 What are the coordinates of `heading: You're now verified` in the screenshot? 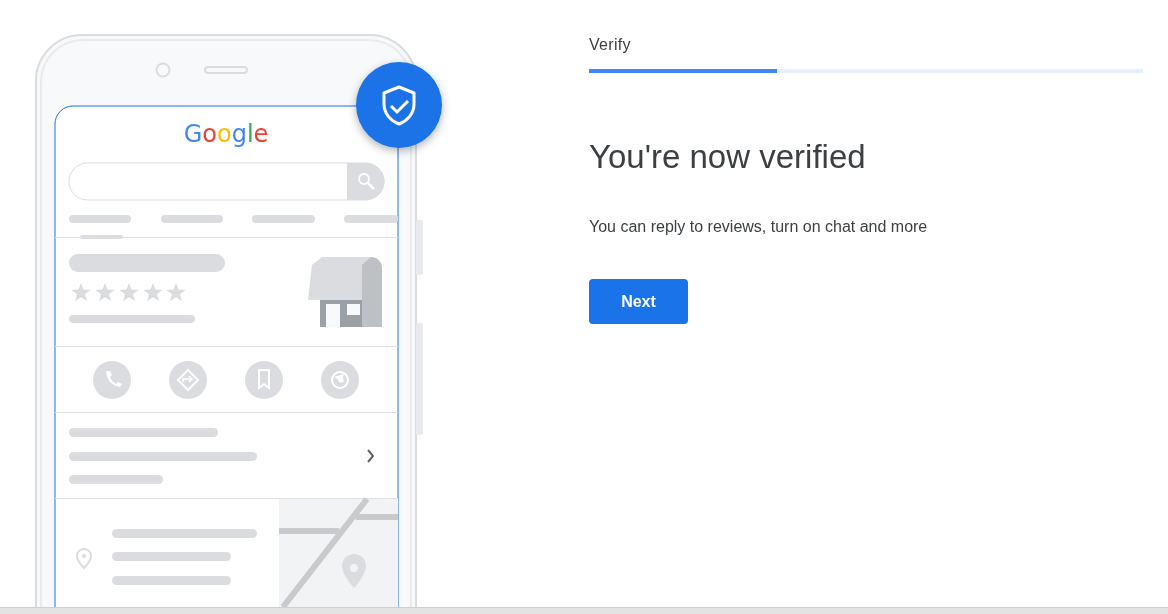 It's located at (727, 157).